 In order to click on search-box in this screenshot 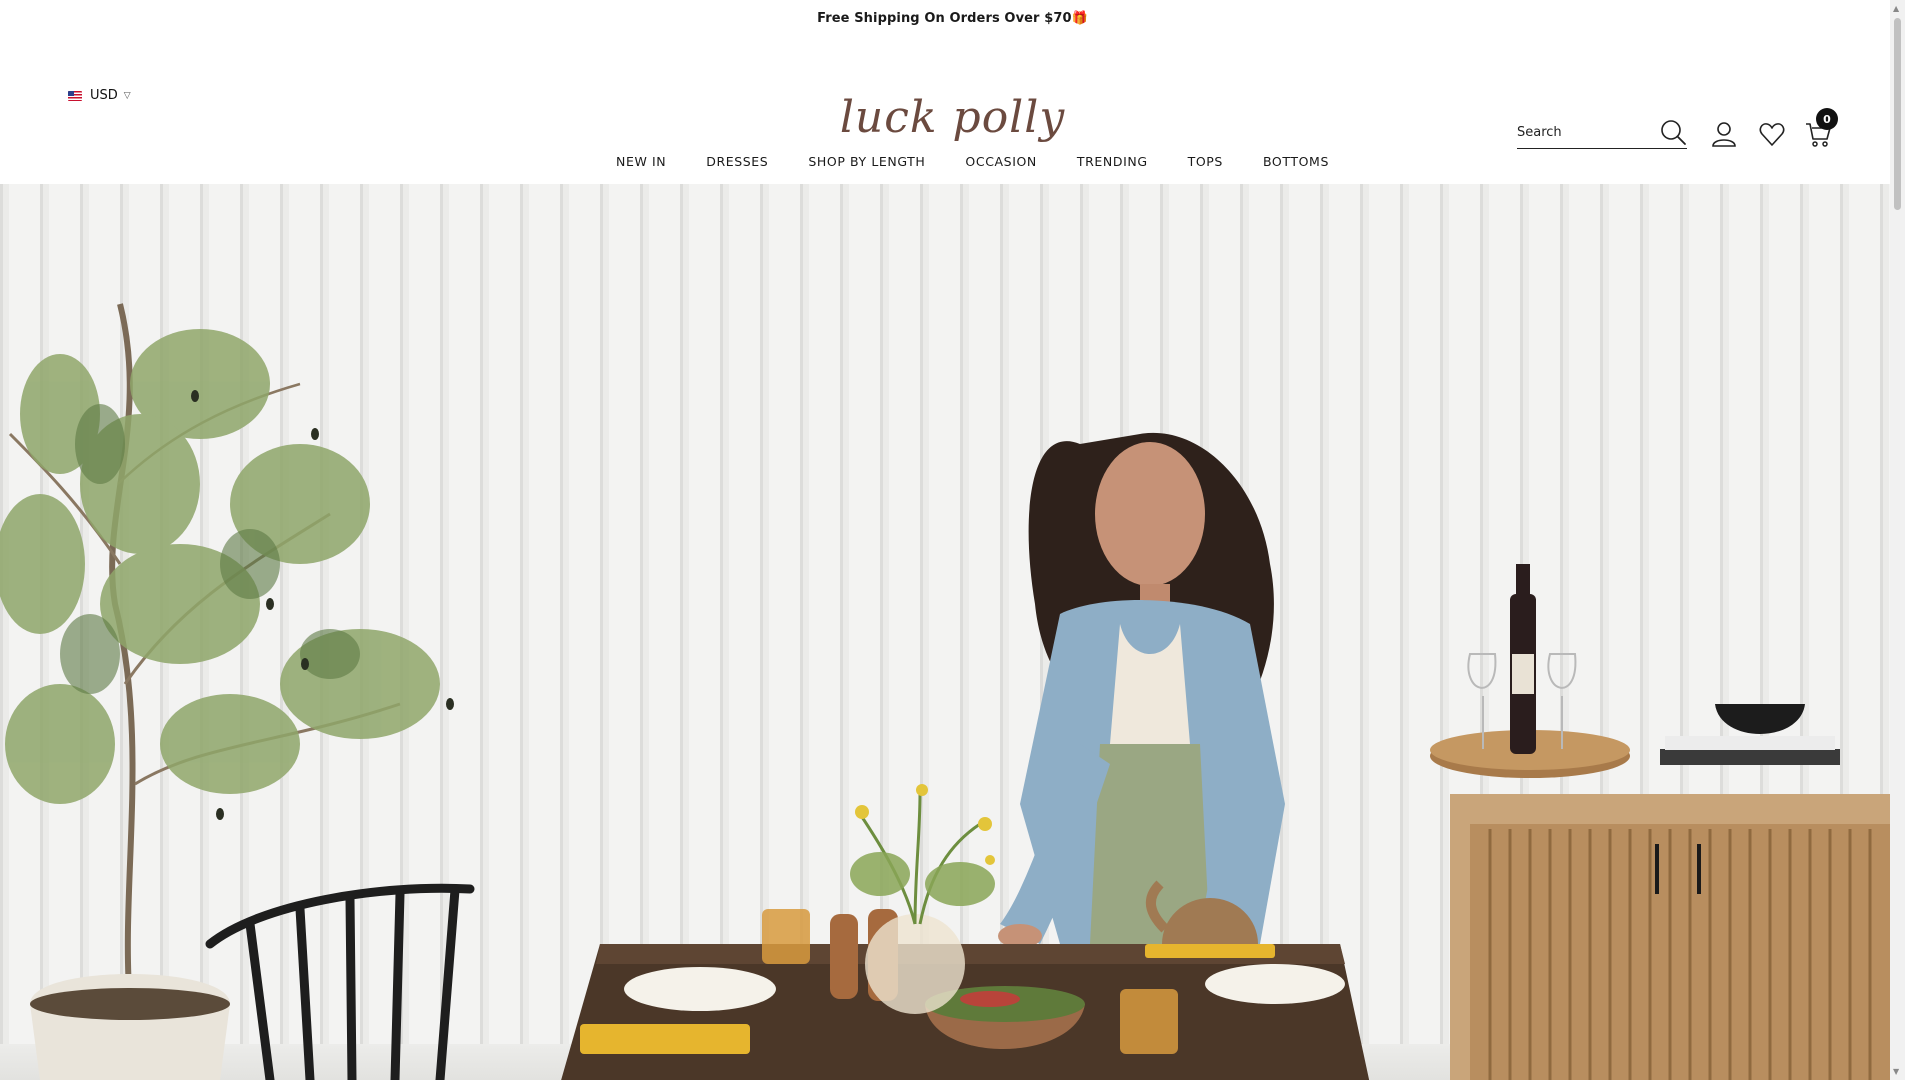, I will do `click(1602, 132)`.